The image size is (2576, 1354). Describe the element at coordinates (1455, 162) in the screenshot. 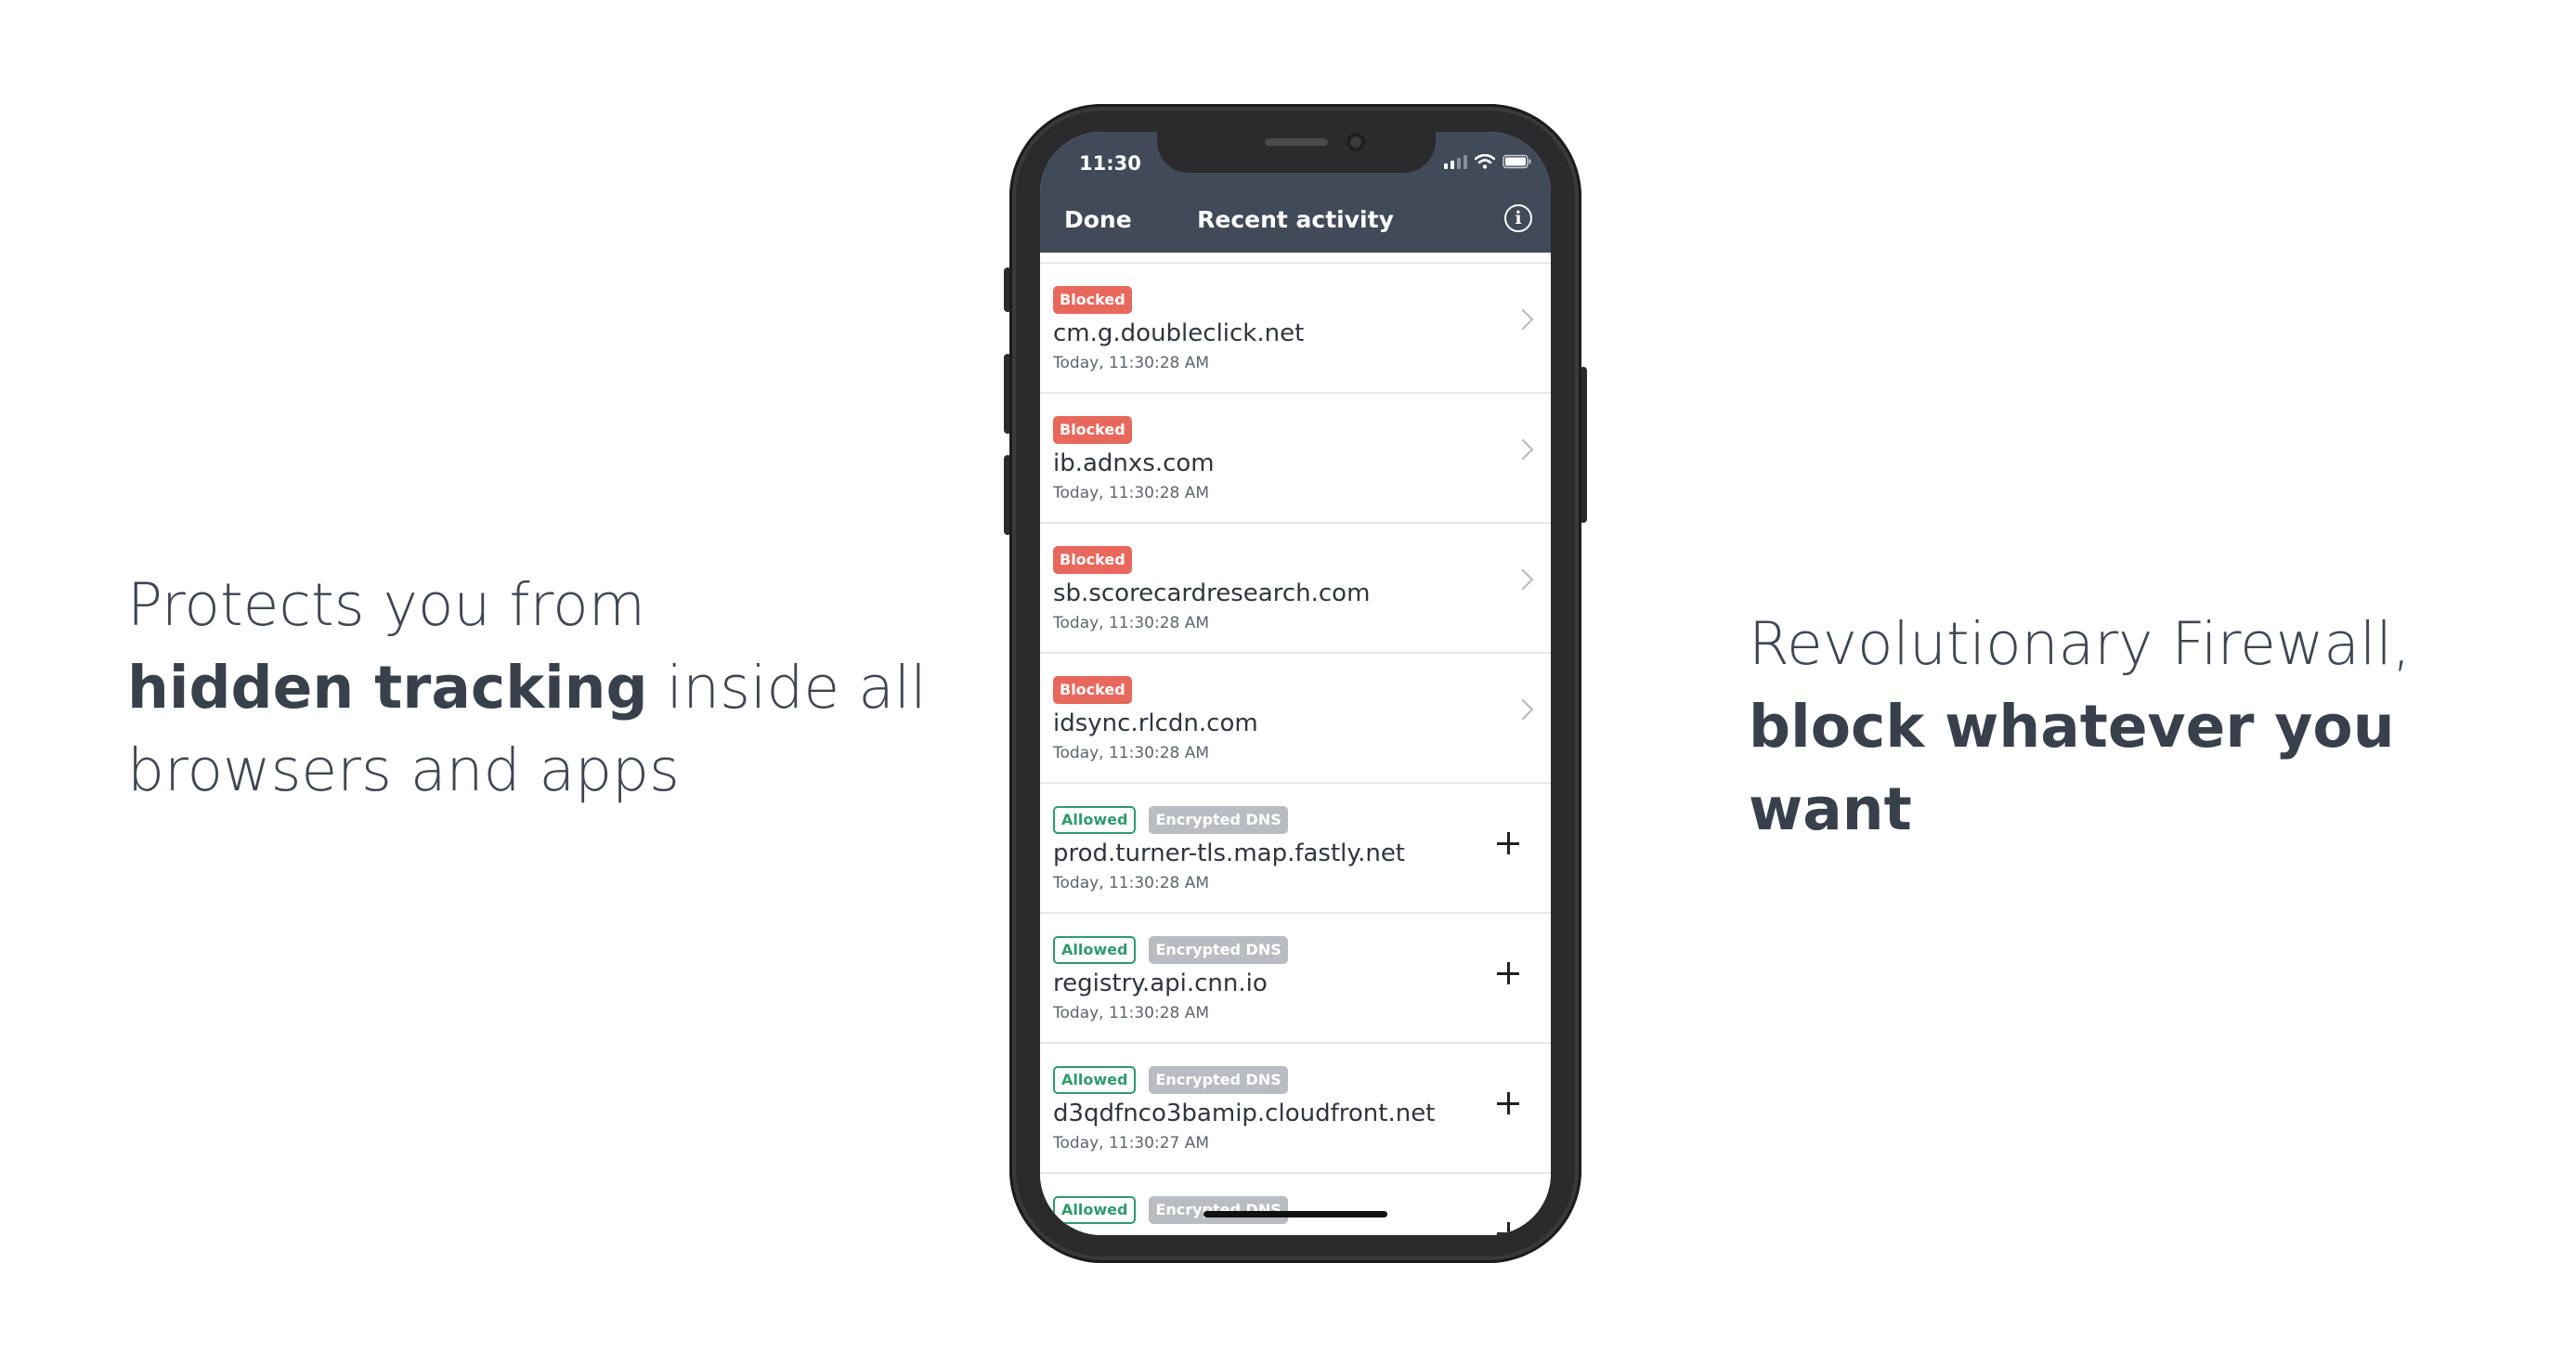

I see `signal-icon` at that location.